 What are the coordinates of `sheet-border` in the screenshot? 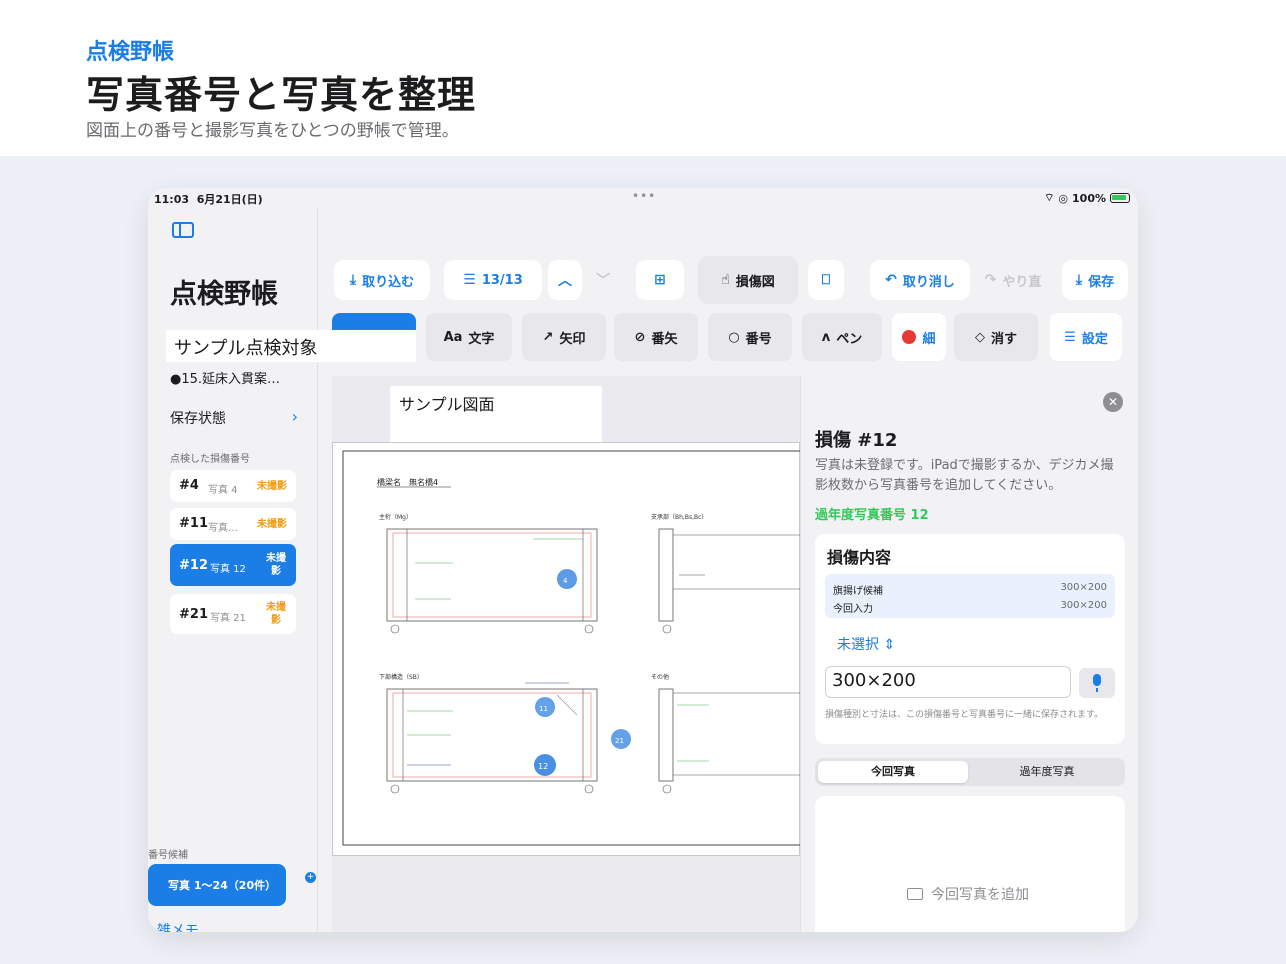 It's located at (573, 648).